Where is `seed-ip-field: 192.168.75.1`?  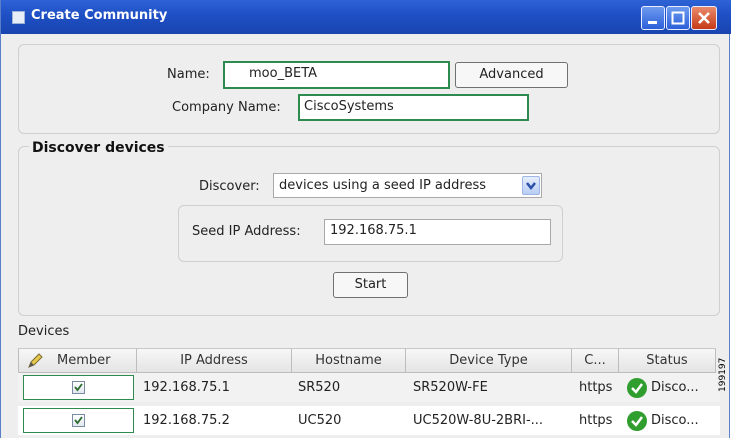
seed-ip-field: 192.168.75.1 is located at coordinates (437, 232).